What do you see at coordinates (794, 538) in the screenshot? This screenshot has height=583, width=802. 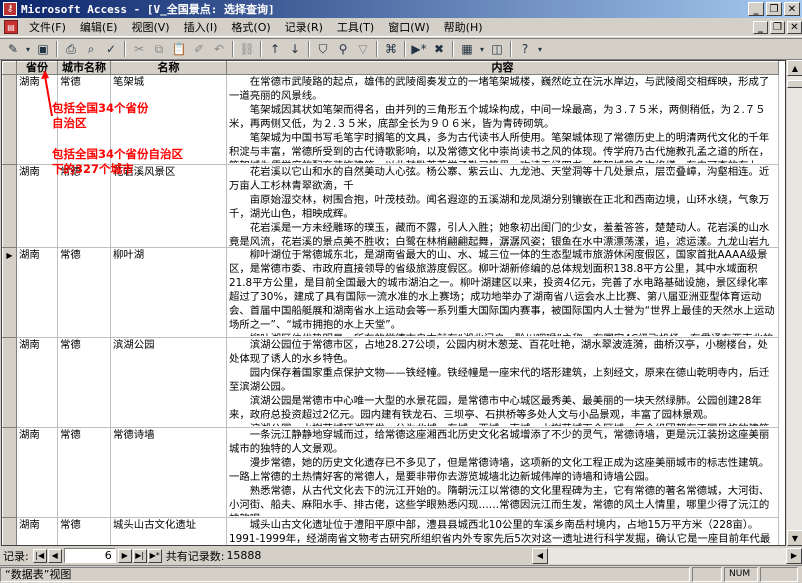 I see `scroll-down-arrow-icon: ▼` at bounding box center [794, 538].